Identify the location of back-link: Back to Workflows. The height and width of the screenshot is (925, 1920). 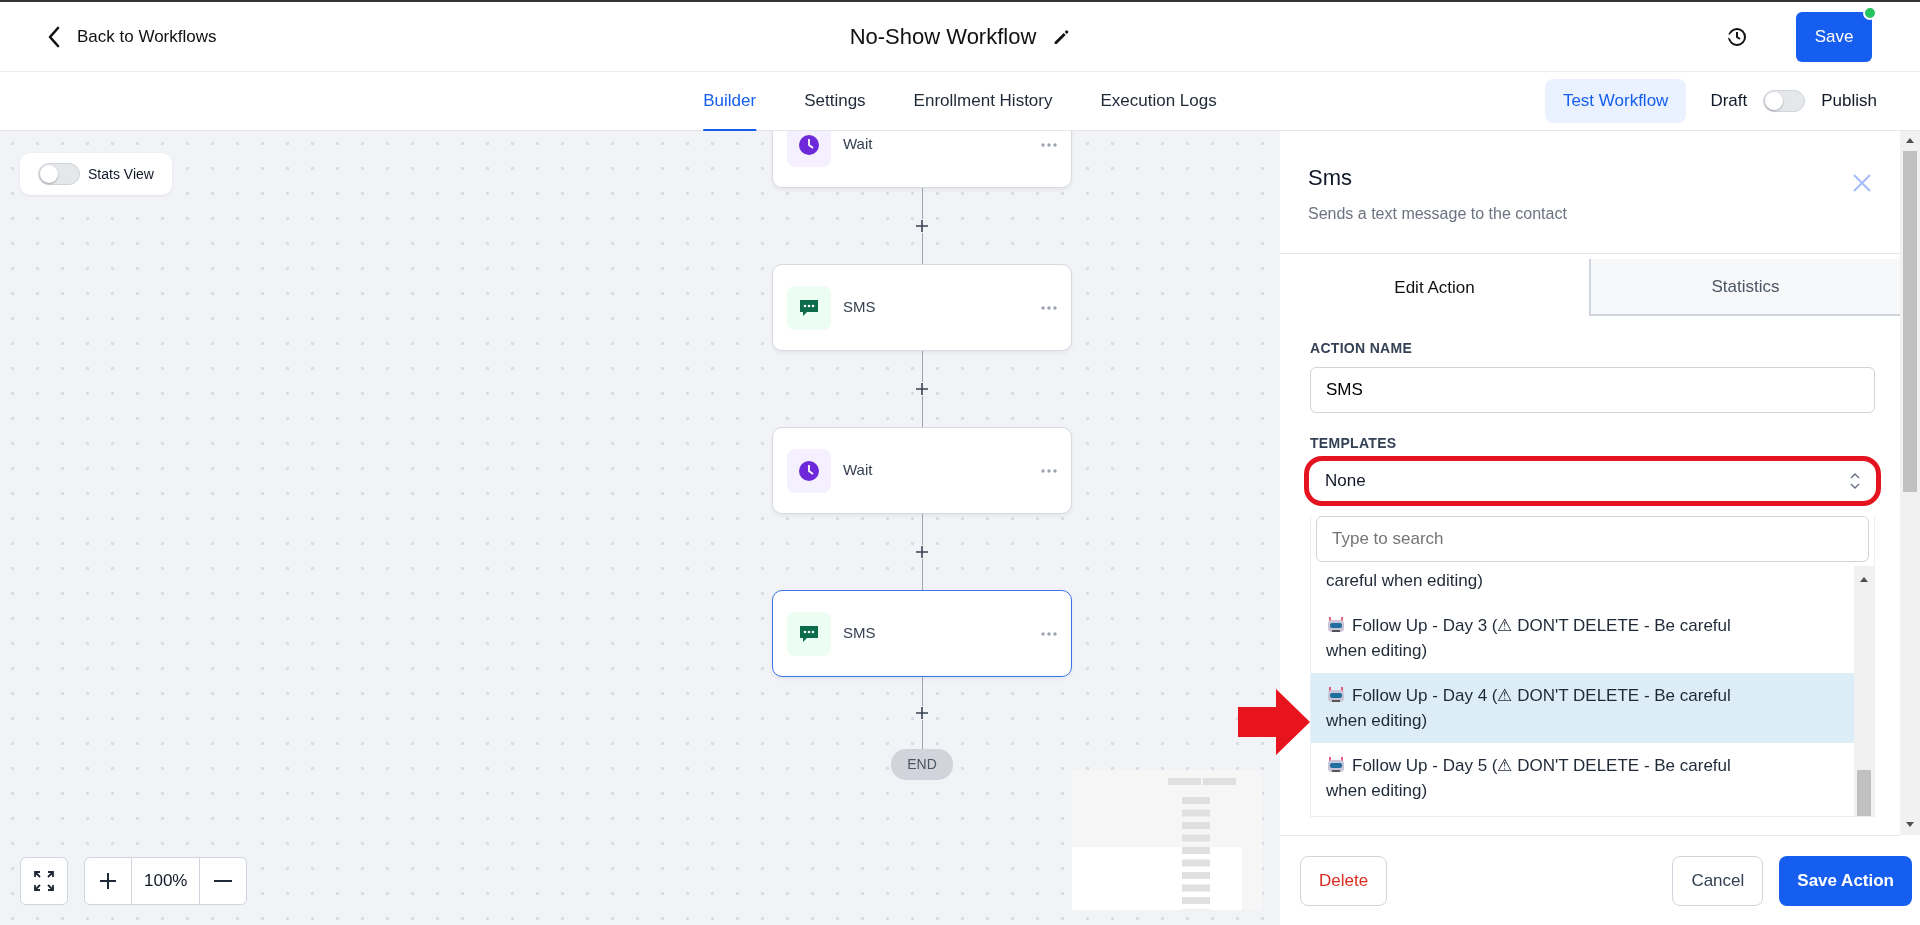
(132, 36).